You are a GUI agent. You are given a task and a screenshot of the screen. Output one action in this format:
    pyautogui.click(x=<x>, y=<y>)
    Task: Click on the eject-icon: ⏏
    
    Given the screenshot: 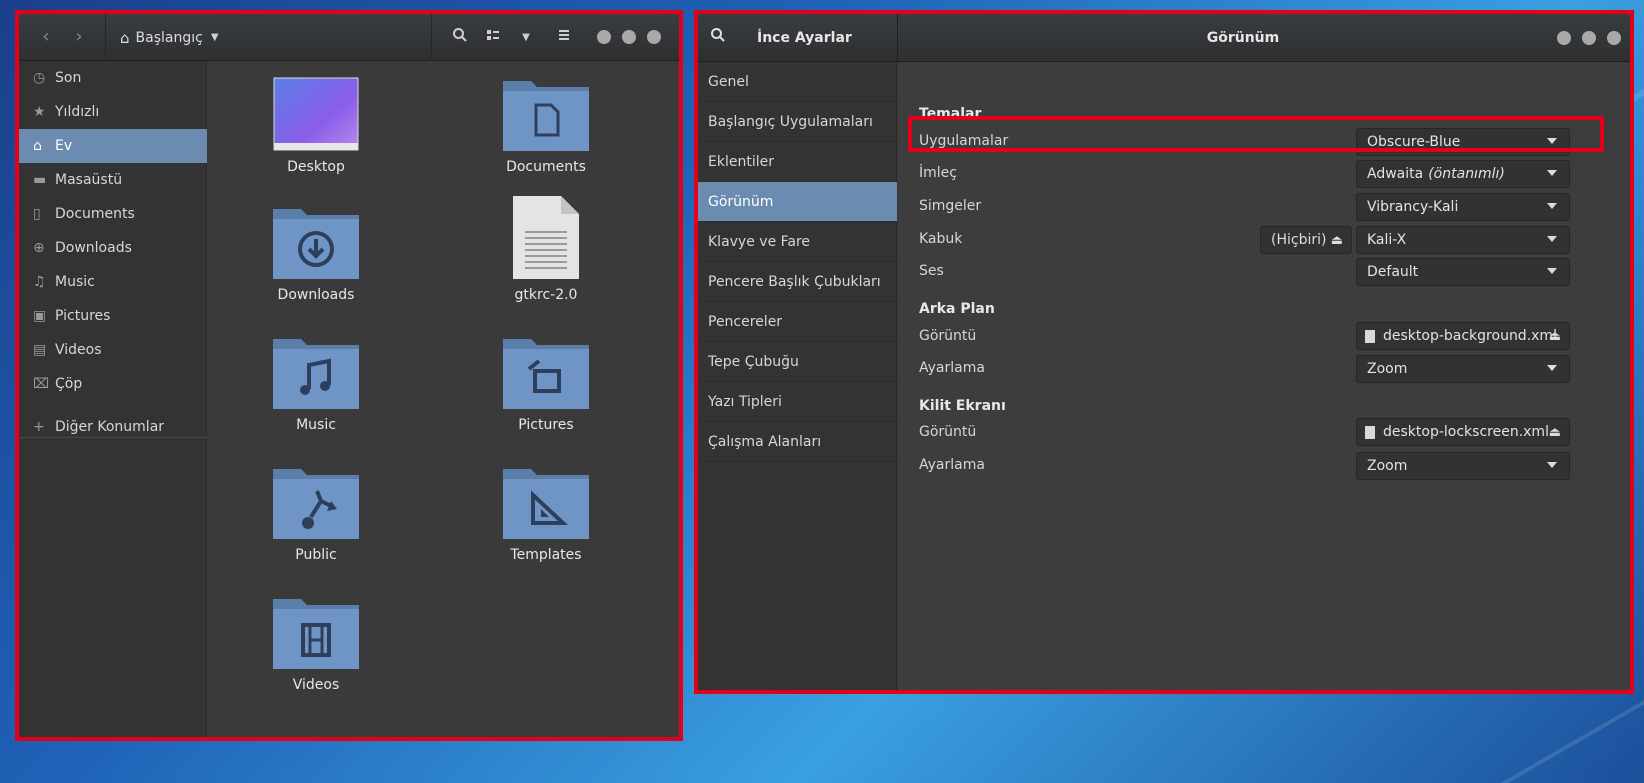 What is the action you would take?
    pyautogui.click(x=1336, y=240)
    